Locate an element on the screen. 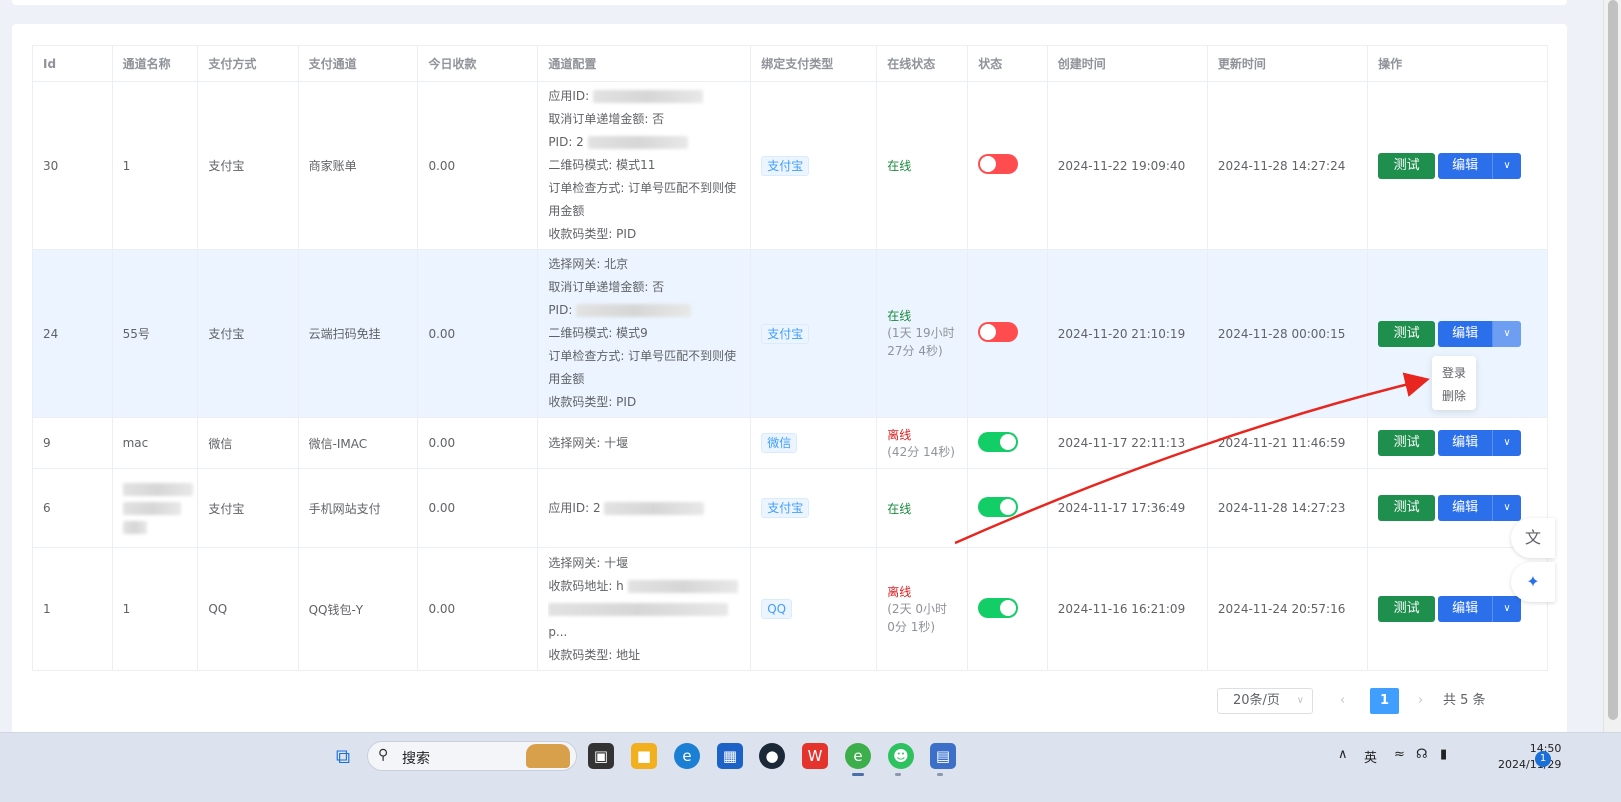 This screenshot has height=802, width=1621. store-icon: ▦ is located at coordinates (730, 756).